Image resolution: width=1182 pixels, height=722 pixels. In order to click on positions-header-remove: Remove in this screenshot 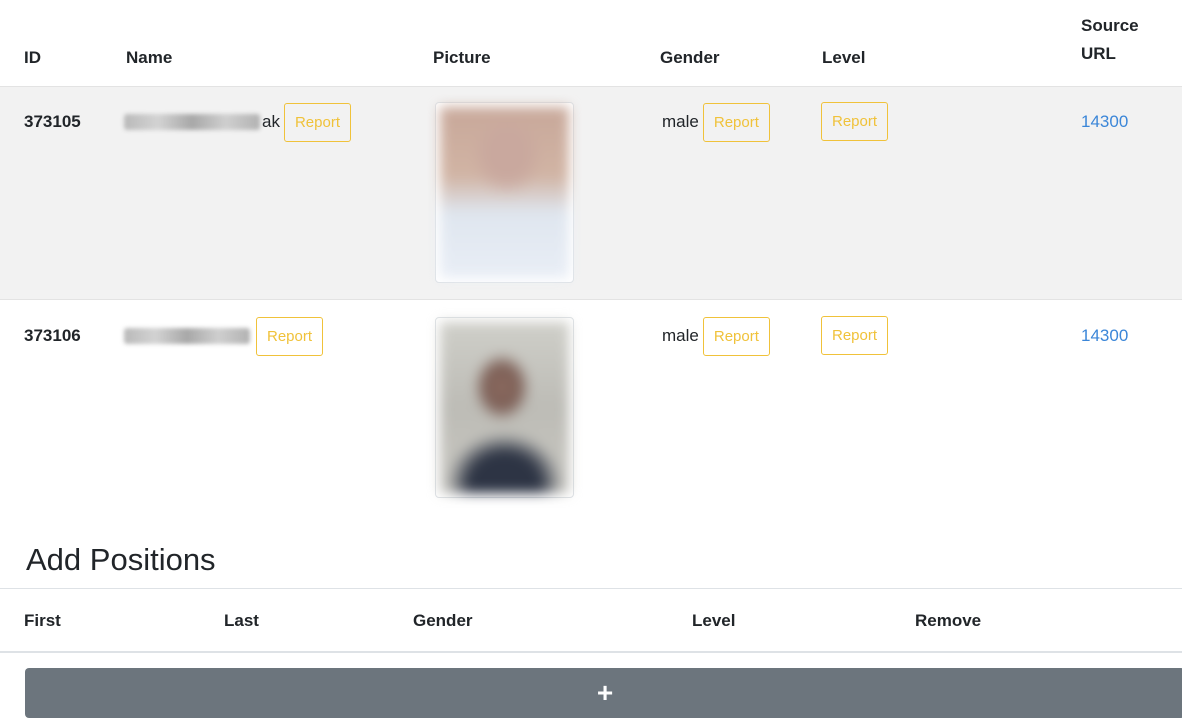, I will do `click(948, 620)`.